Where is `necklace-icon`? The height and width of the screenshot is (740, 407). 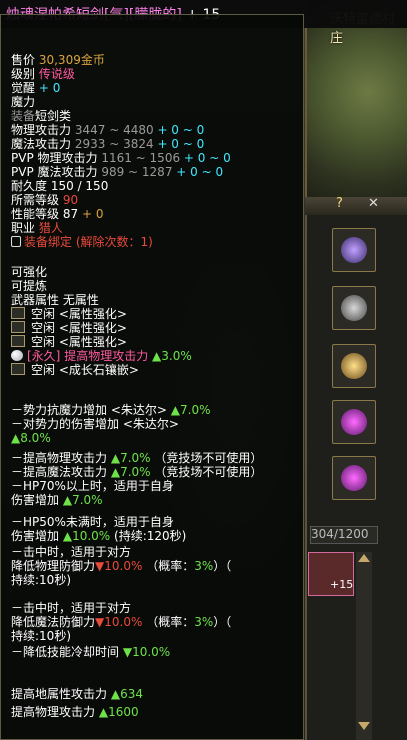 necklace-icon is located at coordinates (354, 250).